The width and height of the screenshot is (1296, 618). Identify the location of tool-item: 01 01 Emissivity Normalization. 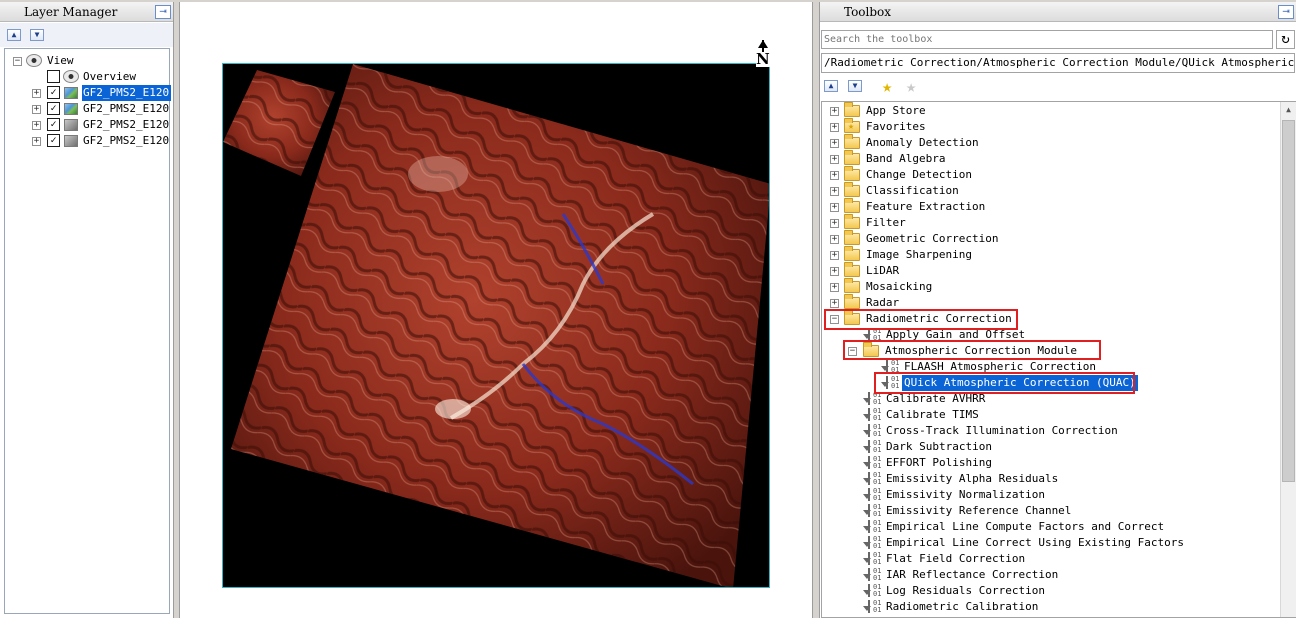
(1051, 495).